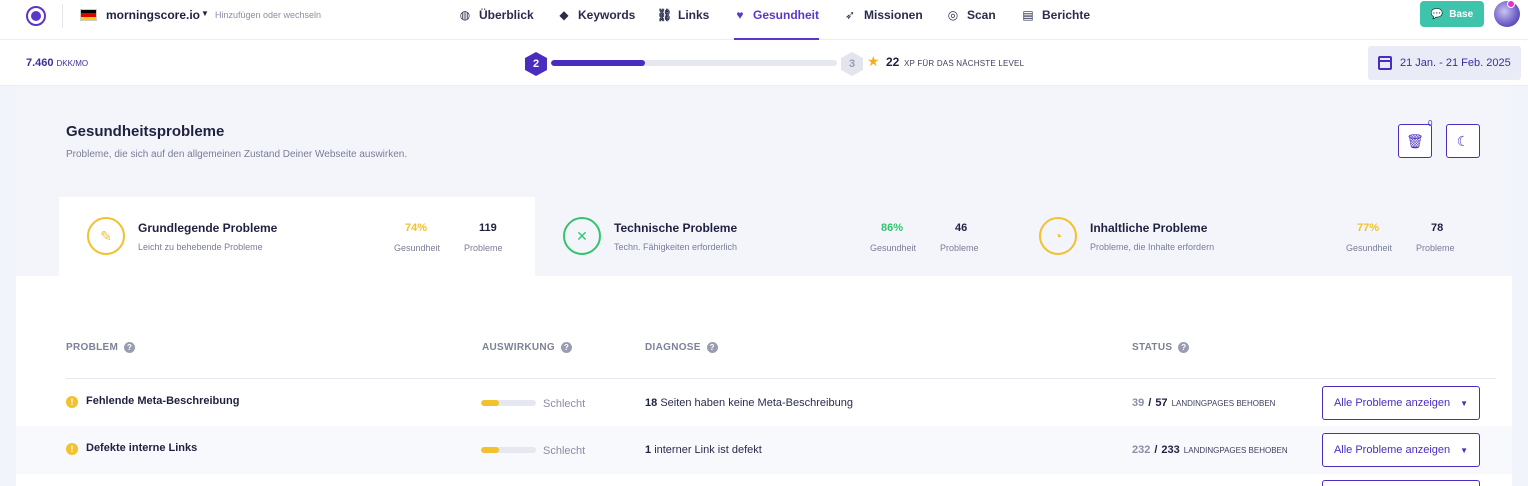 This screenshot has height=486, width=1528. I want to click on category-problem-count: 119, so click(488, 228).